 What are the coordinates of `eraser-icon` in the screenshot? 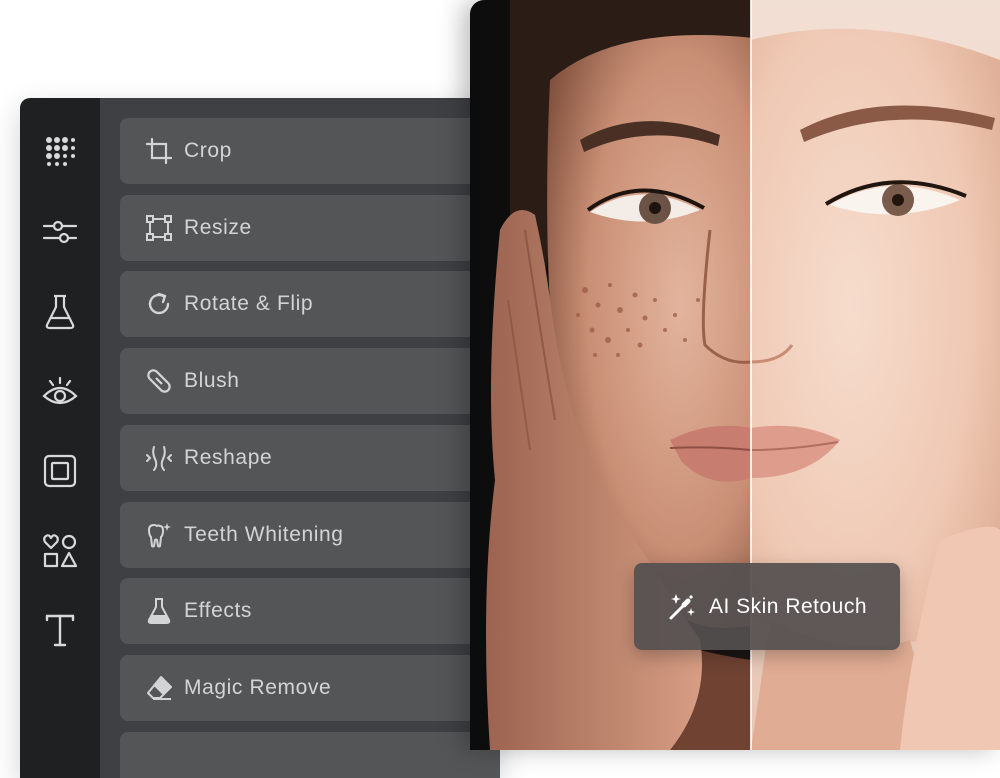 It's located at (159, 688).